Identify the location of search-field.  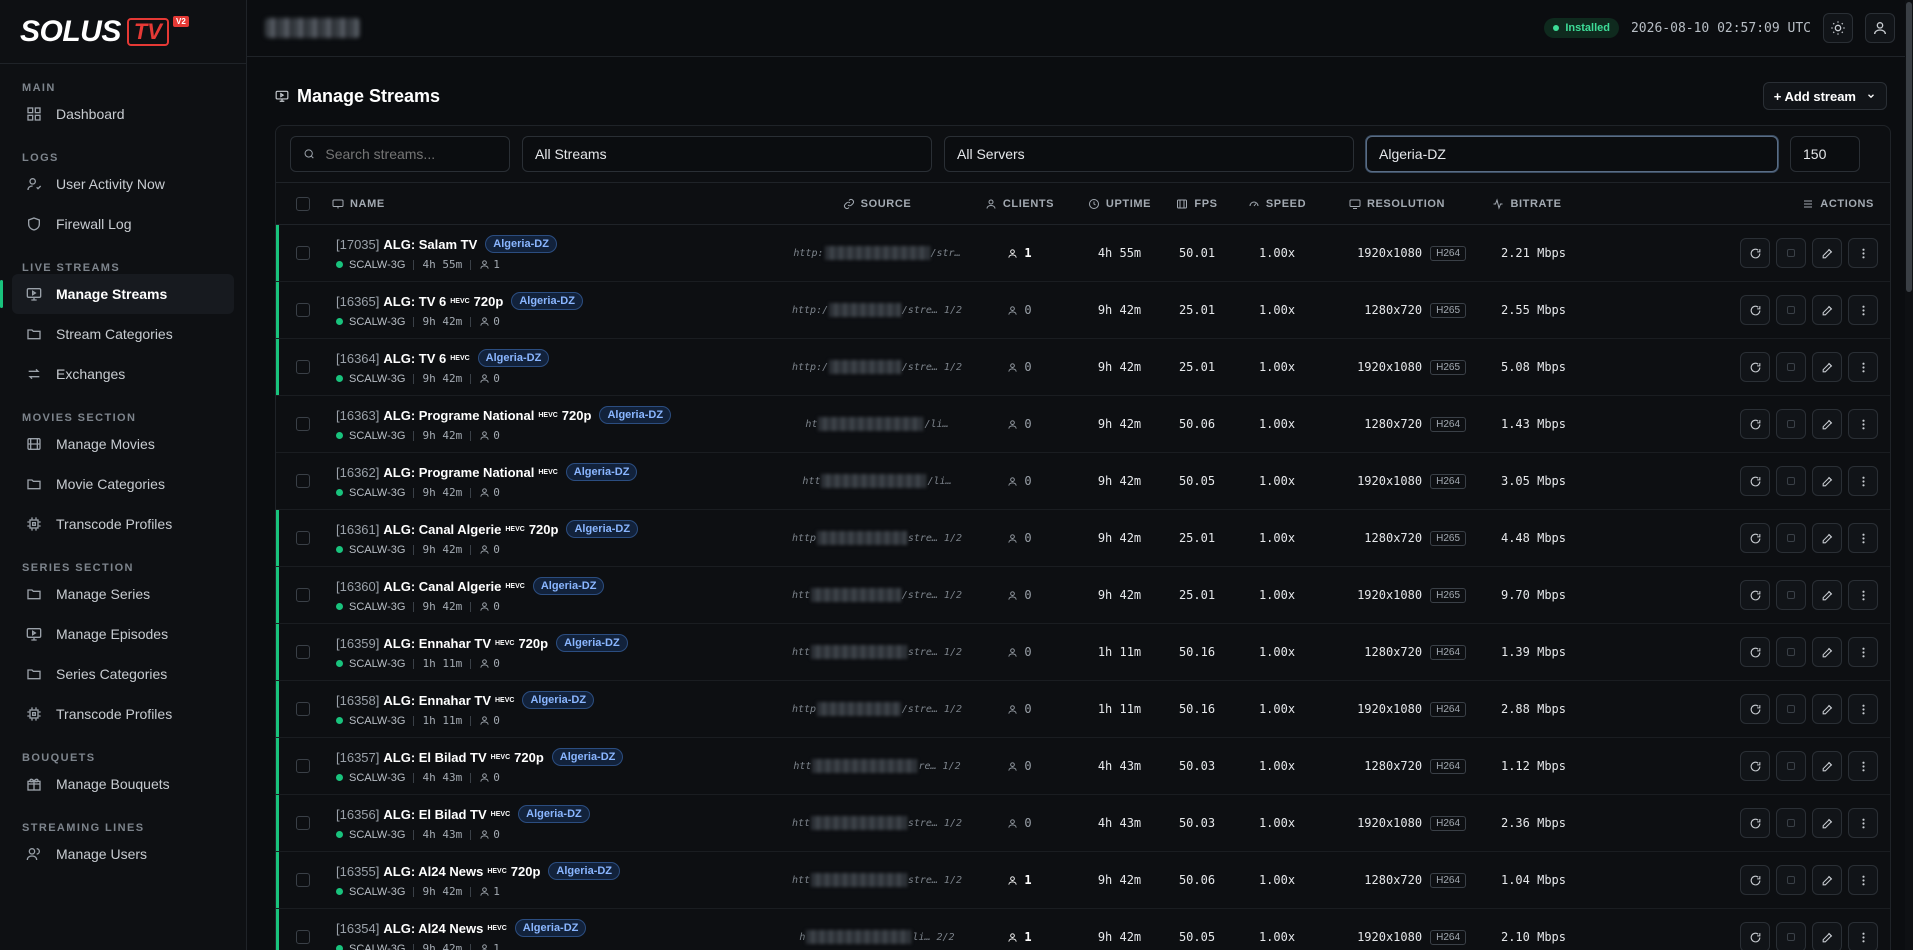
(400, 154).